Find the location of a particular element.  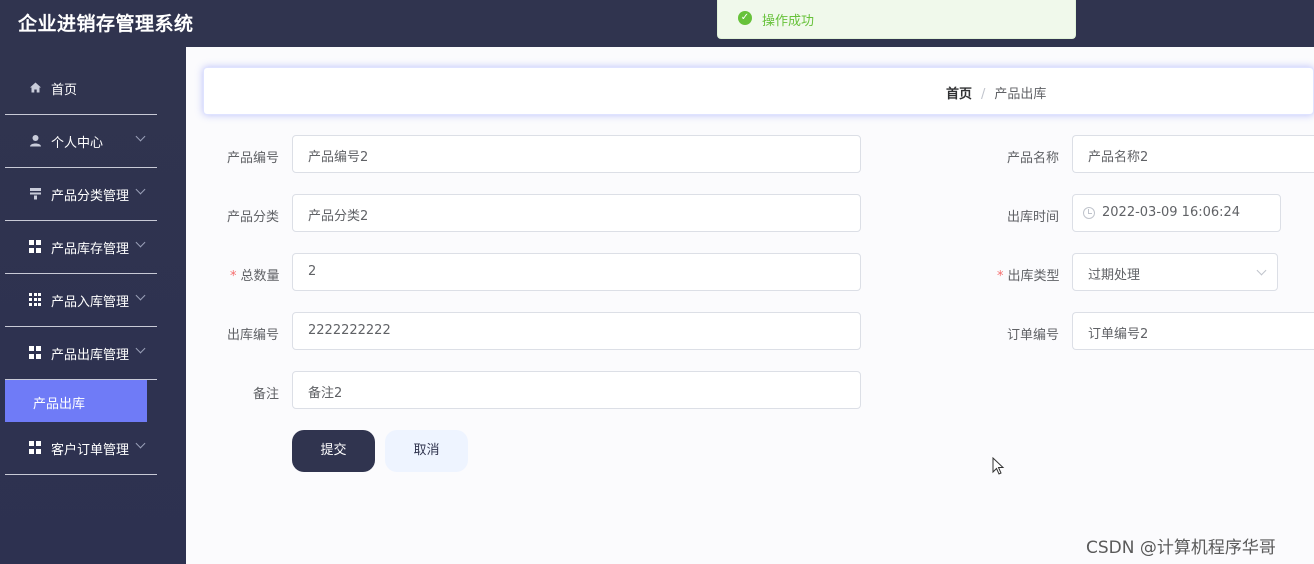

sidebar-item-label: 产品分类管理 is located at coordinates (90, 196).